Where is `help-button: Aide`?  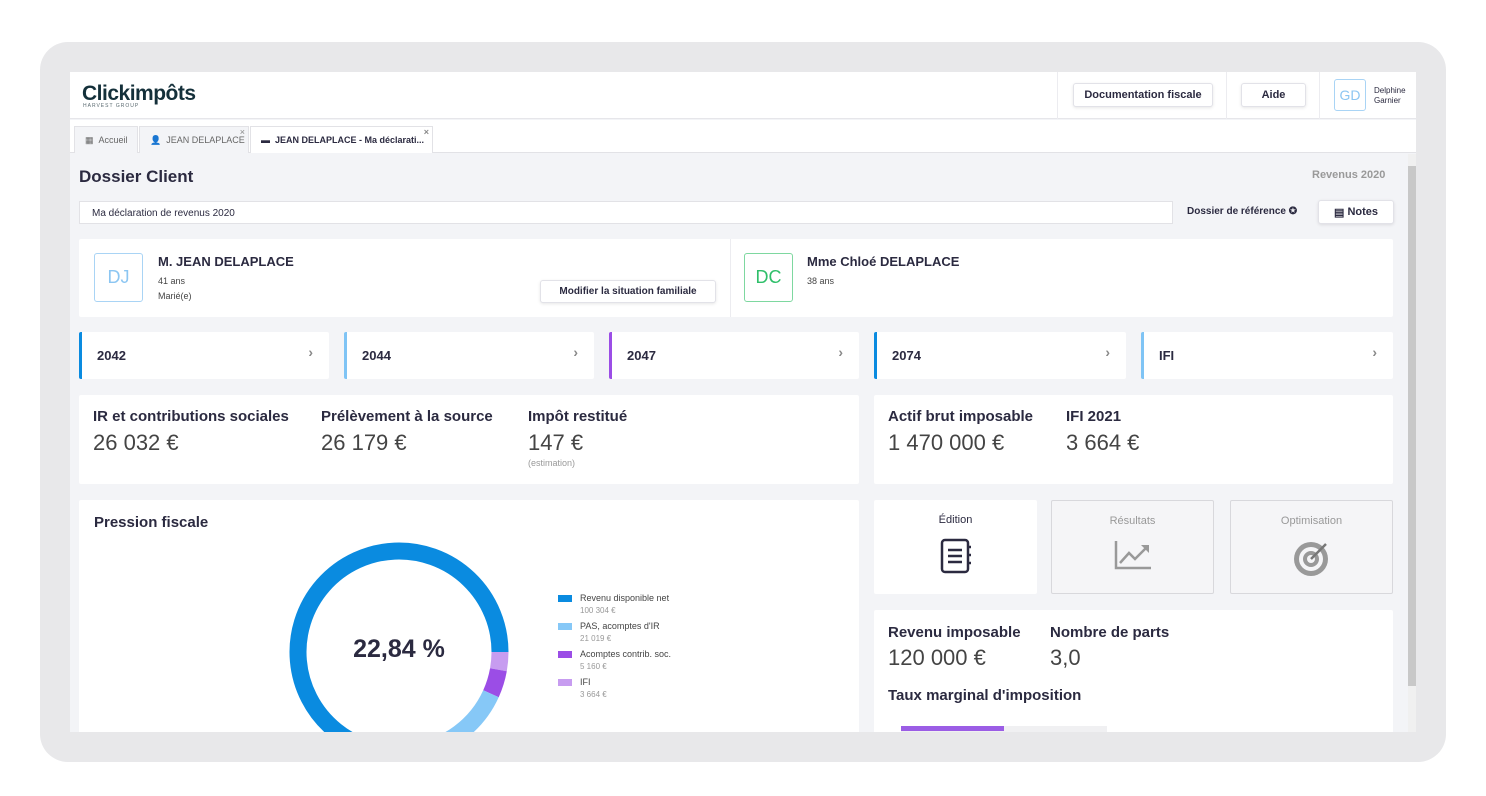
help-button: Aide is located at coordinates (1273, 95).